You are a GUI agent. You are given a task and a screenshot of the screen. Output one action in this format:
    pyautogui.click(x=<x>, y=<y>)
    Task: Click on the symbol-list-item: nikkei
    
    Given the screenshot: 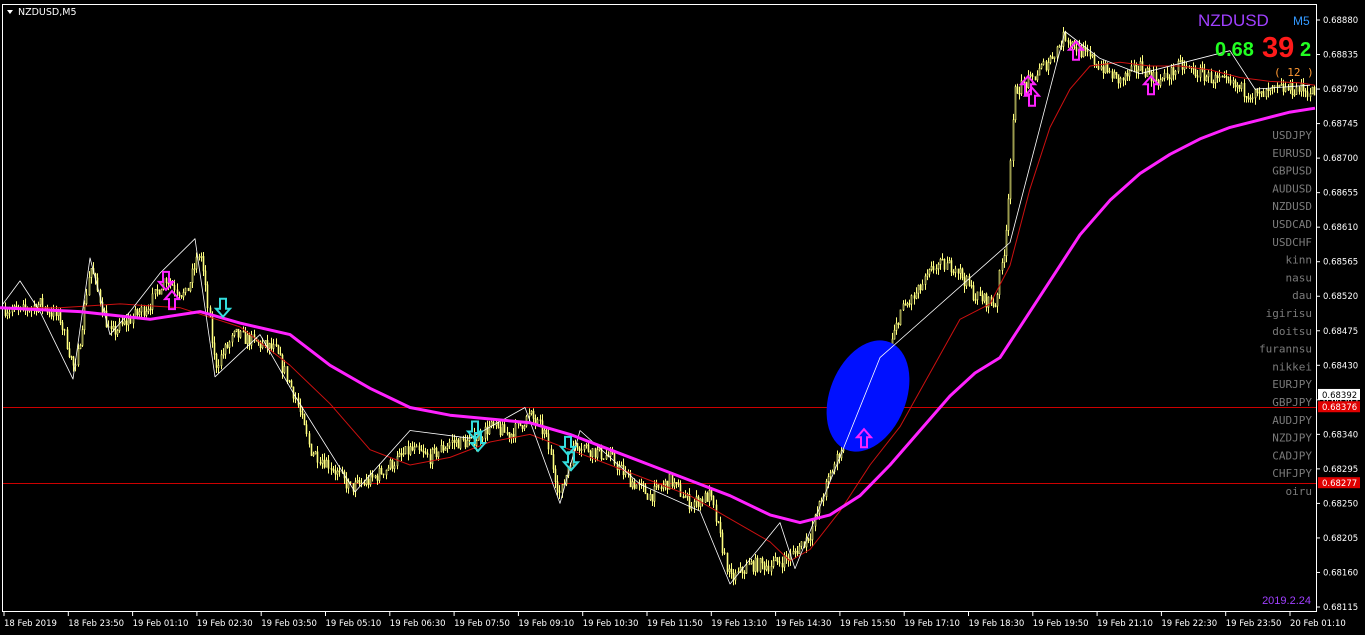 What is the action you would take?
    pyautogui.click(x=1292, y=366)
    